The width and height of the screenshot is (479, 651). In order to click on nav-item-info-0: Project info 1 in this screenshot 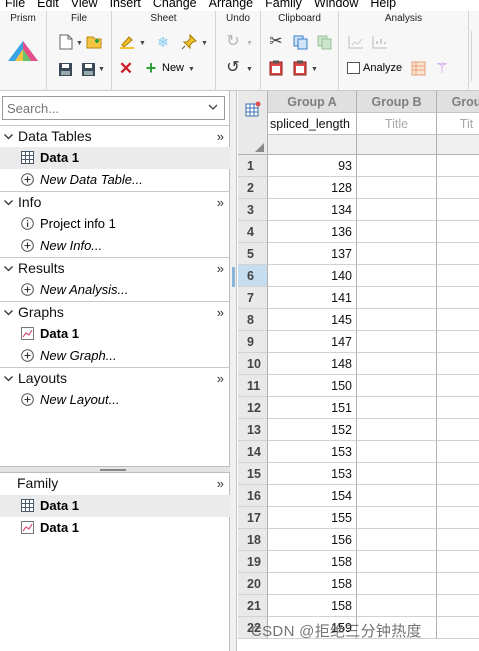, I will do `click(115, 224)`.